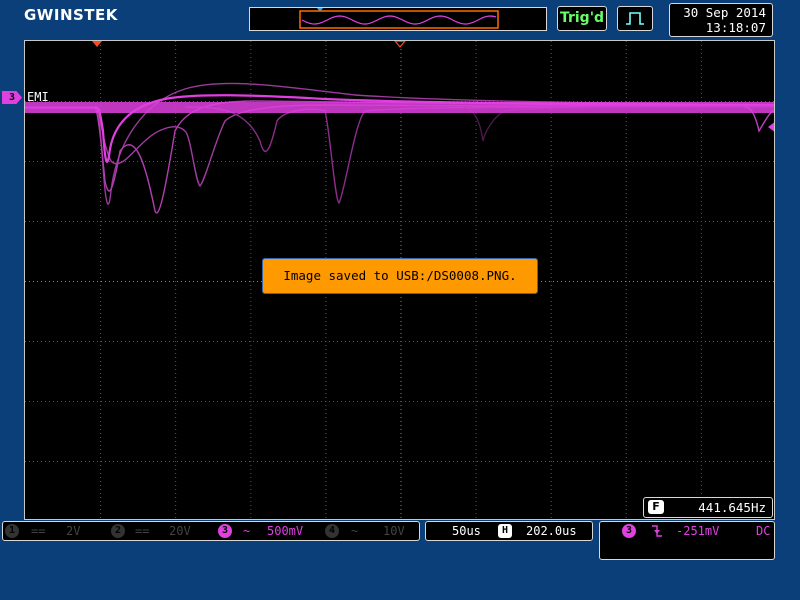 The image size is (800, 600). I want to click on trigger-settings-bar: 3 -251mV DC, so click(687, 540).